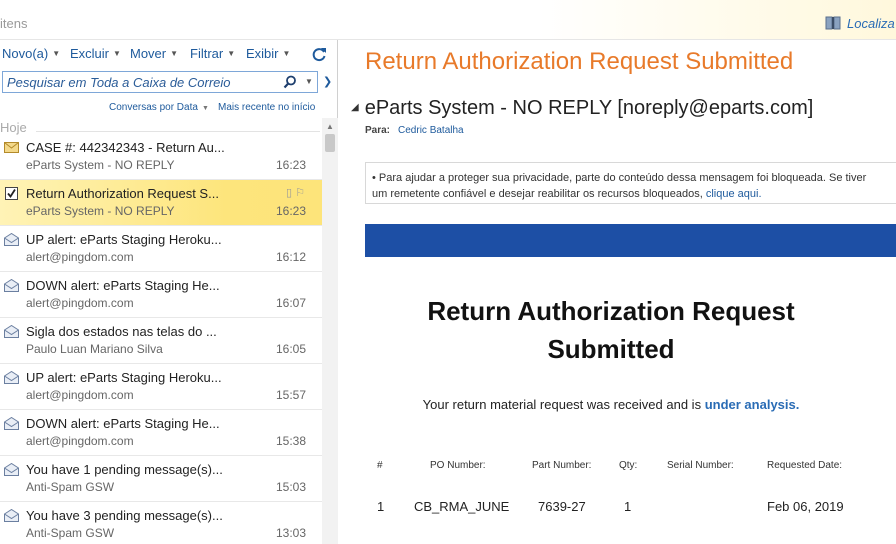 This screenshot has width=896, height=544. Describe the element at coordinates (153, 107) in the screenshot. I see `arrange-label: Conversas por Data` at that location.